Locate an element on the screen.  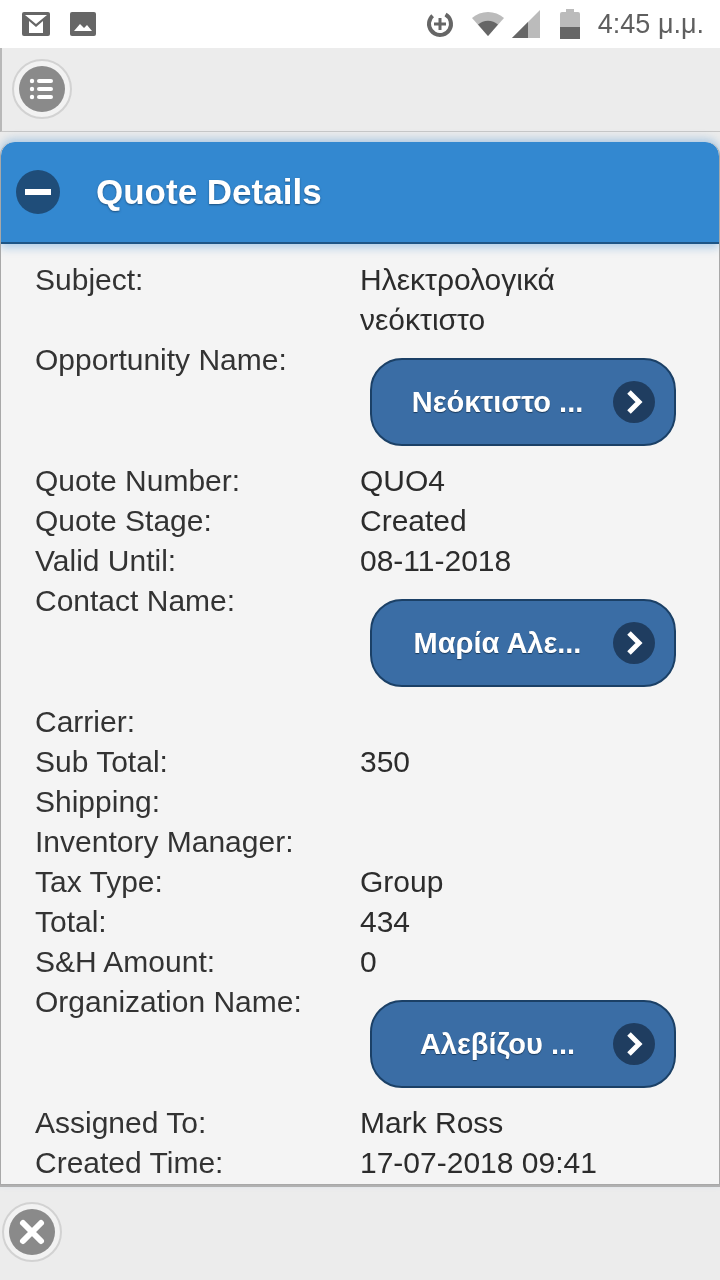
data-saver-icon is located at coordinates (439, 24).